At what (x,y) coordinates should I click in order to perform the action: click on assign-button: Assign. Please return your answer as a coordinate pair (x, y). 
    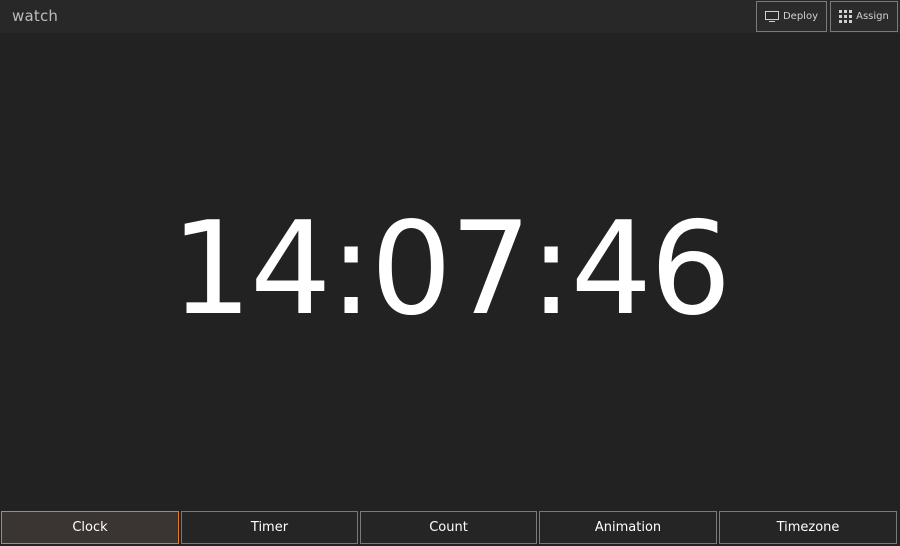
    Looking at the image, I should click on (864, 16).